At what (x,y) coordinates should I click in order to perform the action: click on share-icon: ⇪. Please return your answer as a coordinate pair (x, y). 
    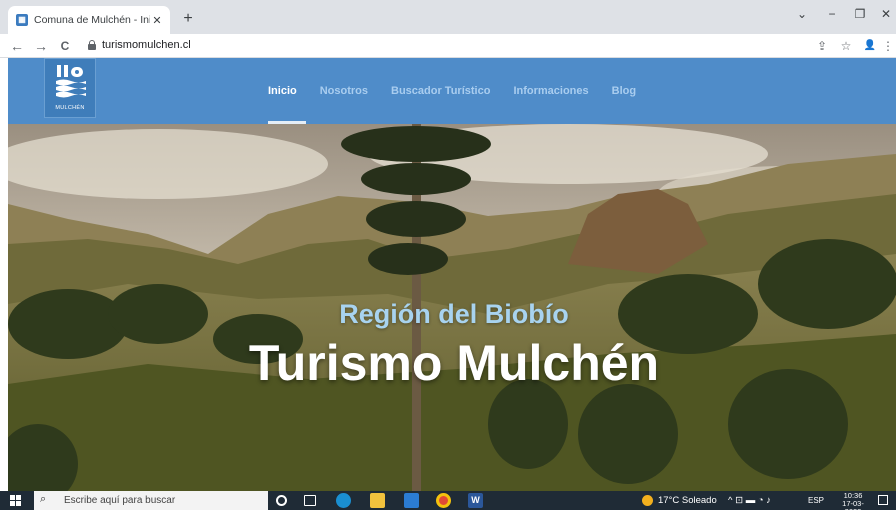
    Looking at the image, I should click on (822, 46).